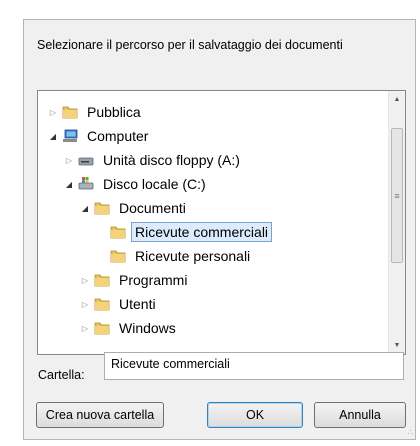  What do you see at coordinates (254, 366) in the screenshot?
I see `folder-name-input: Ricevute commerciali` at bounding box center [254, 366].